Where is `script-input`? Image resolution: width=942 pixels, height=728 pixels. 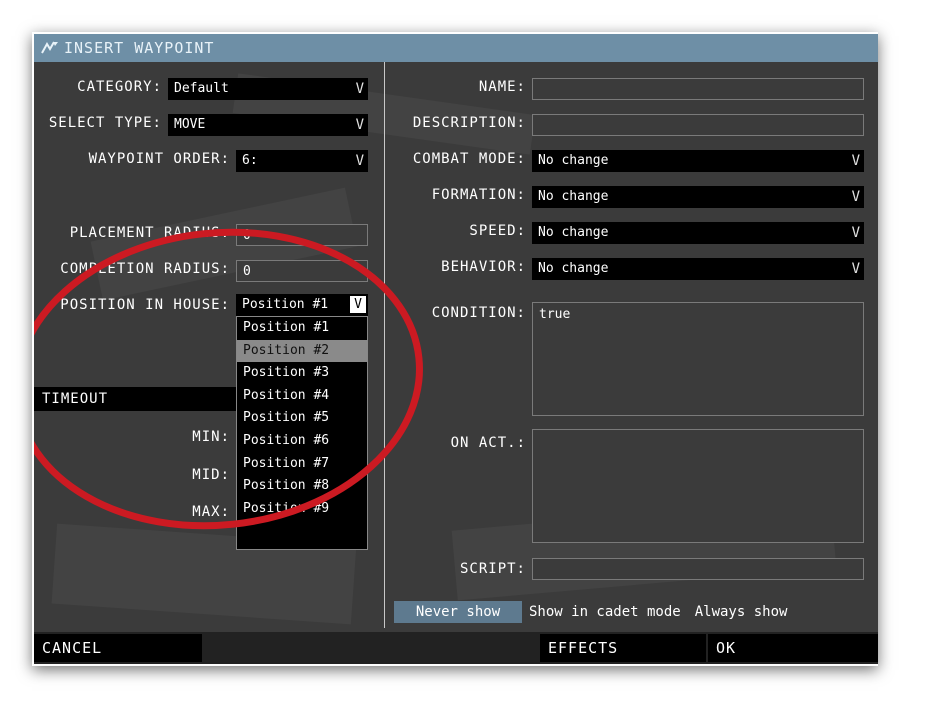
script-input is located at coordinates (698, 569).